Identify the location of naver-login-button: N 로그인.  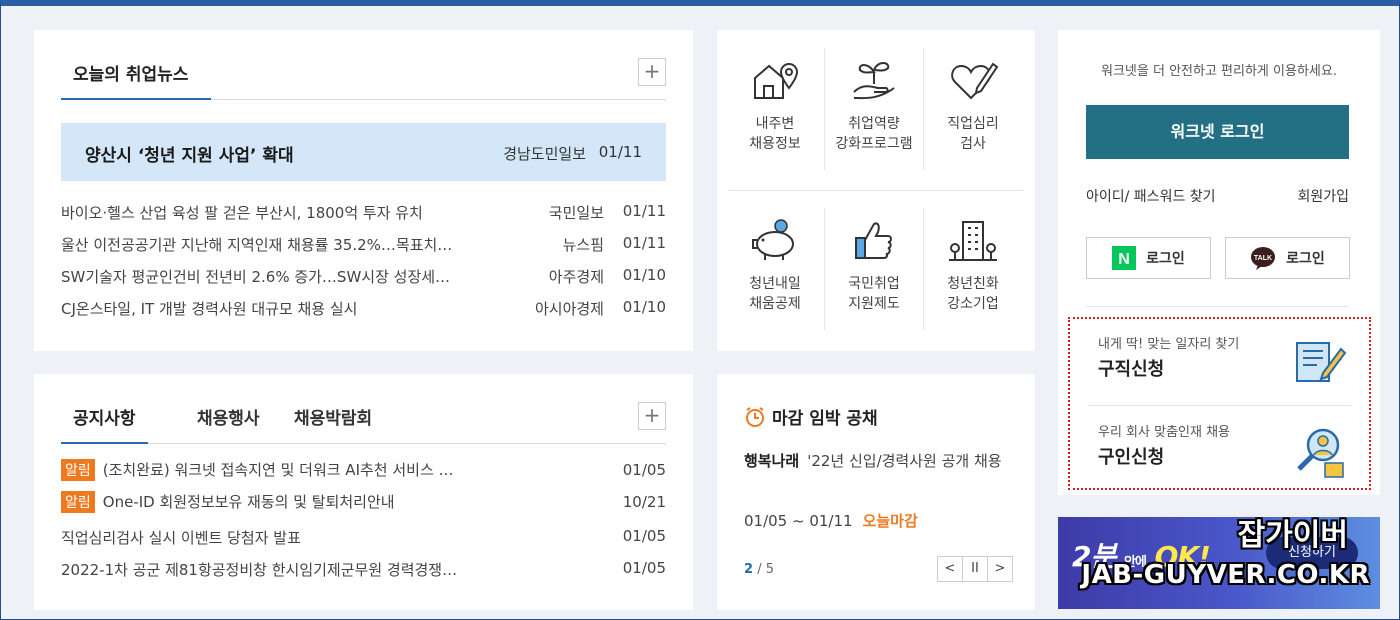
(1148, 258).